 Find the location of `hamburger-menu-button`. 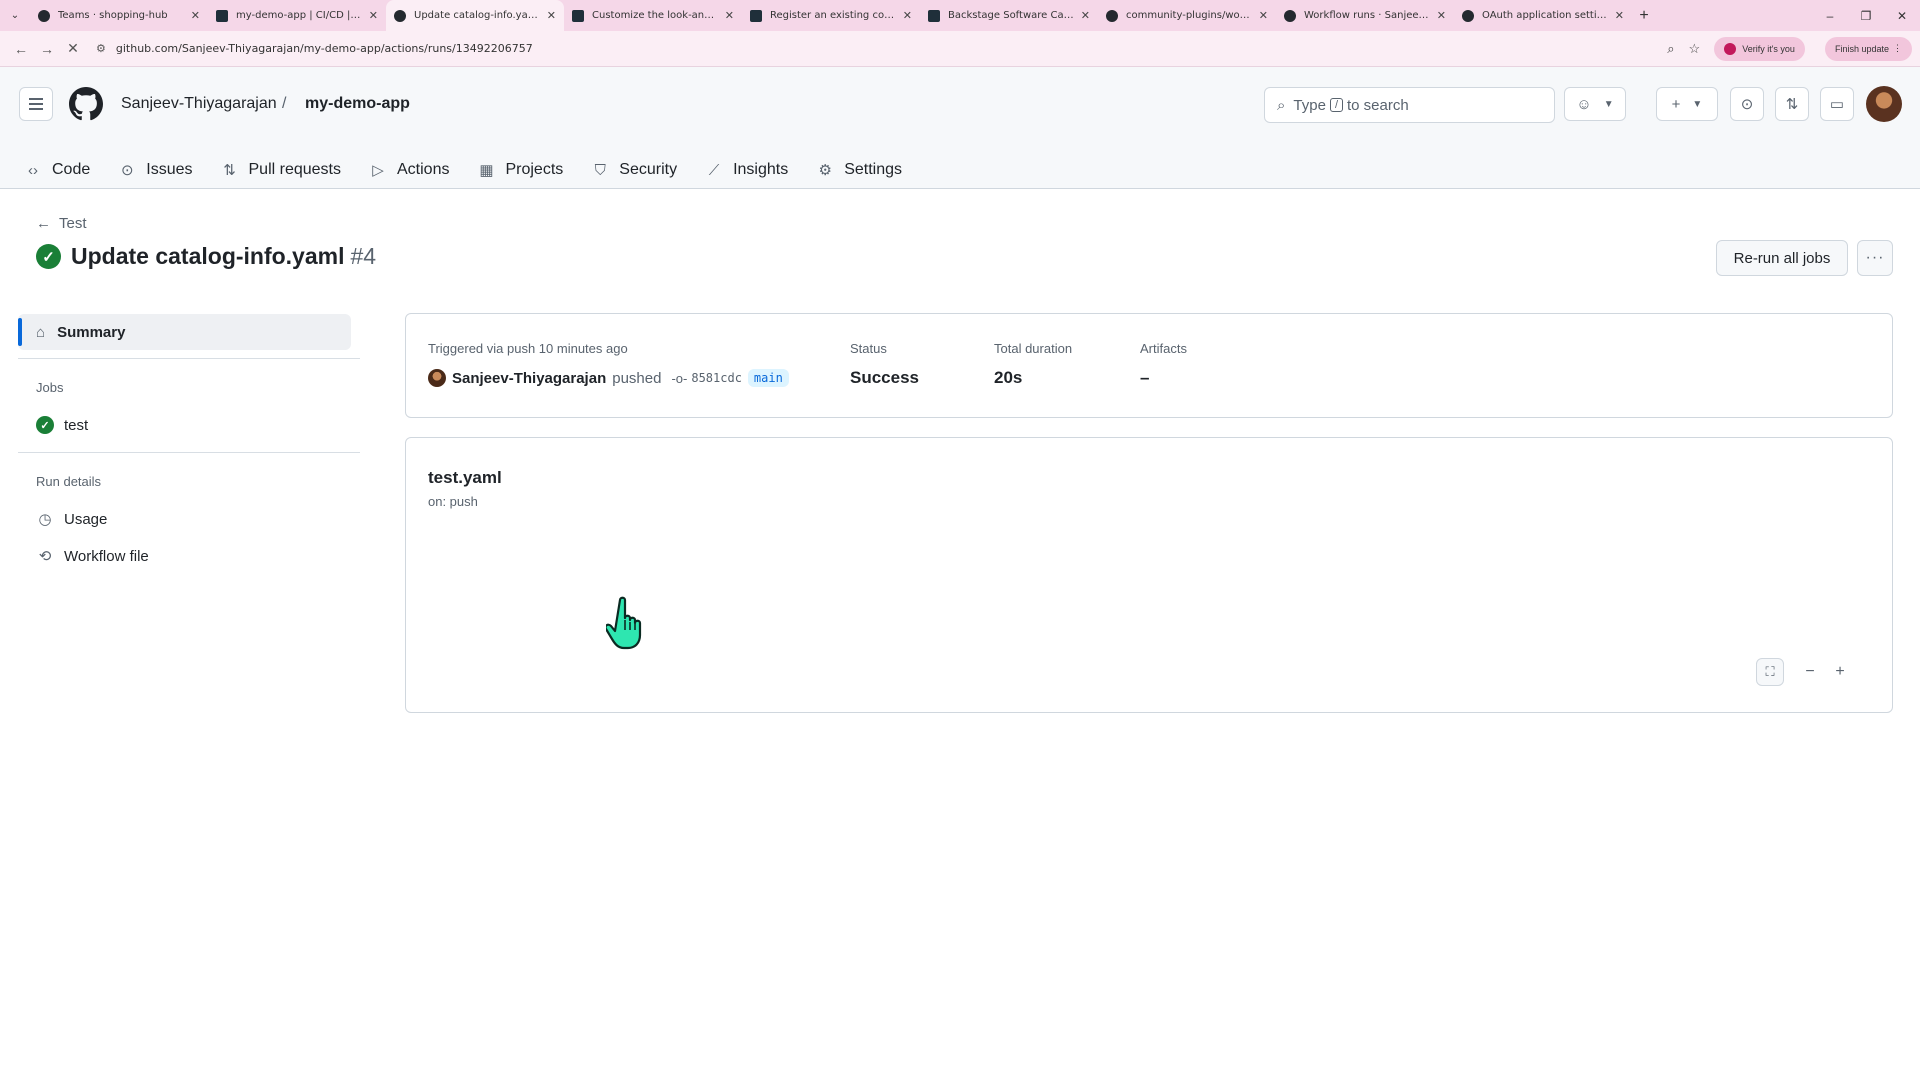

hamburger-menu-button is located at coordinates (36, 104).